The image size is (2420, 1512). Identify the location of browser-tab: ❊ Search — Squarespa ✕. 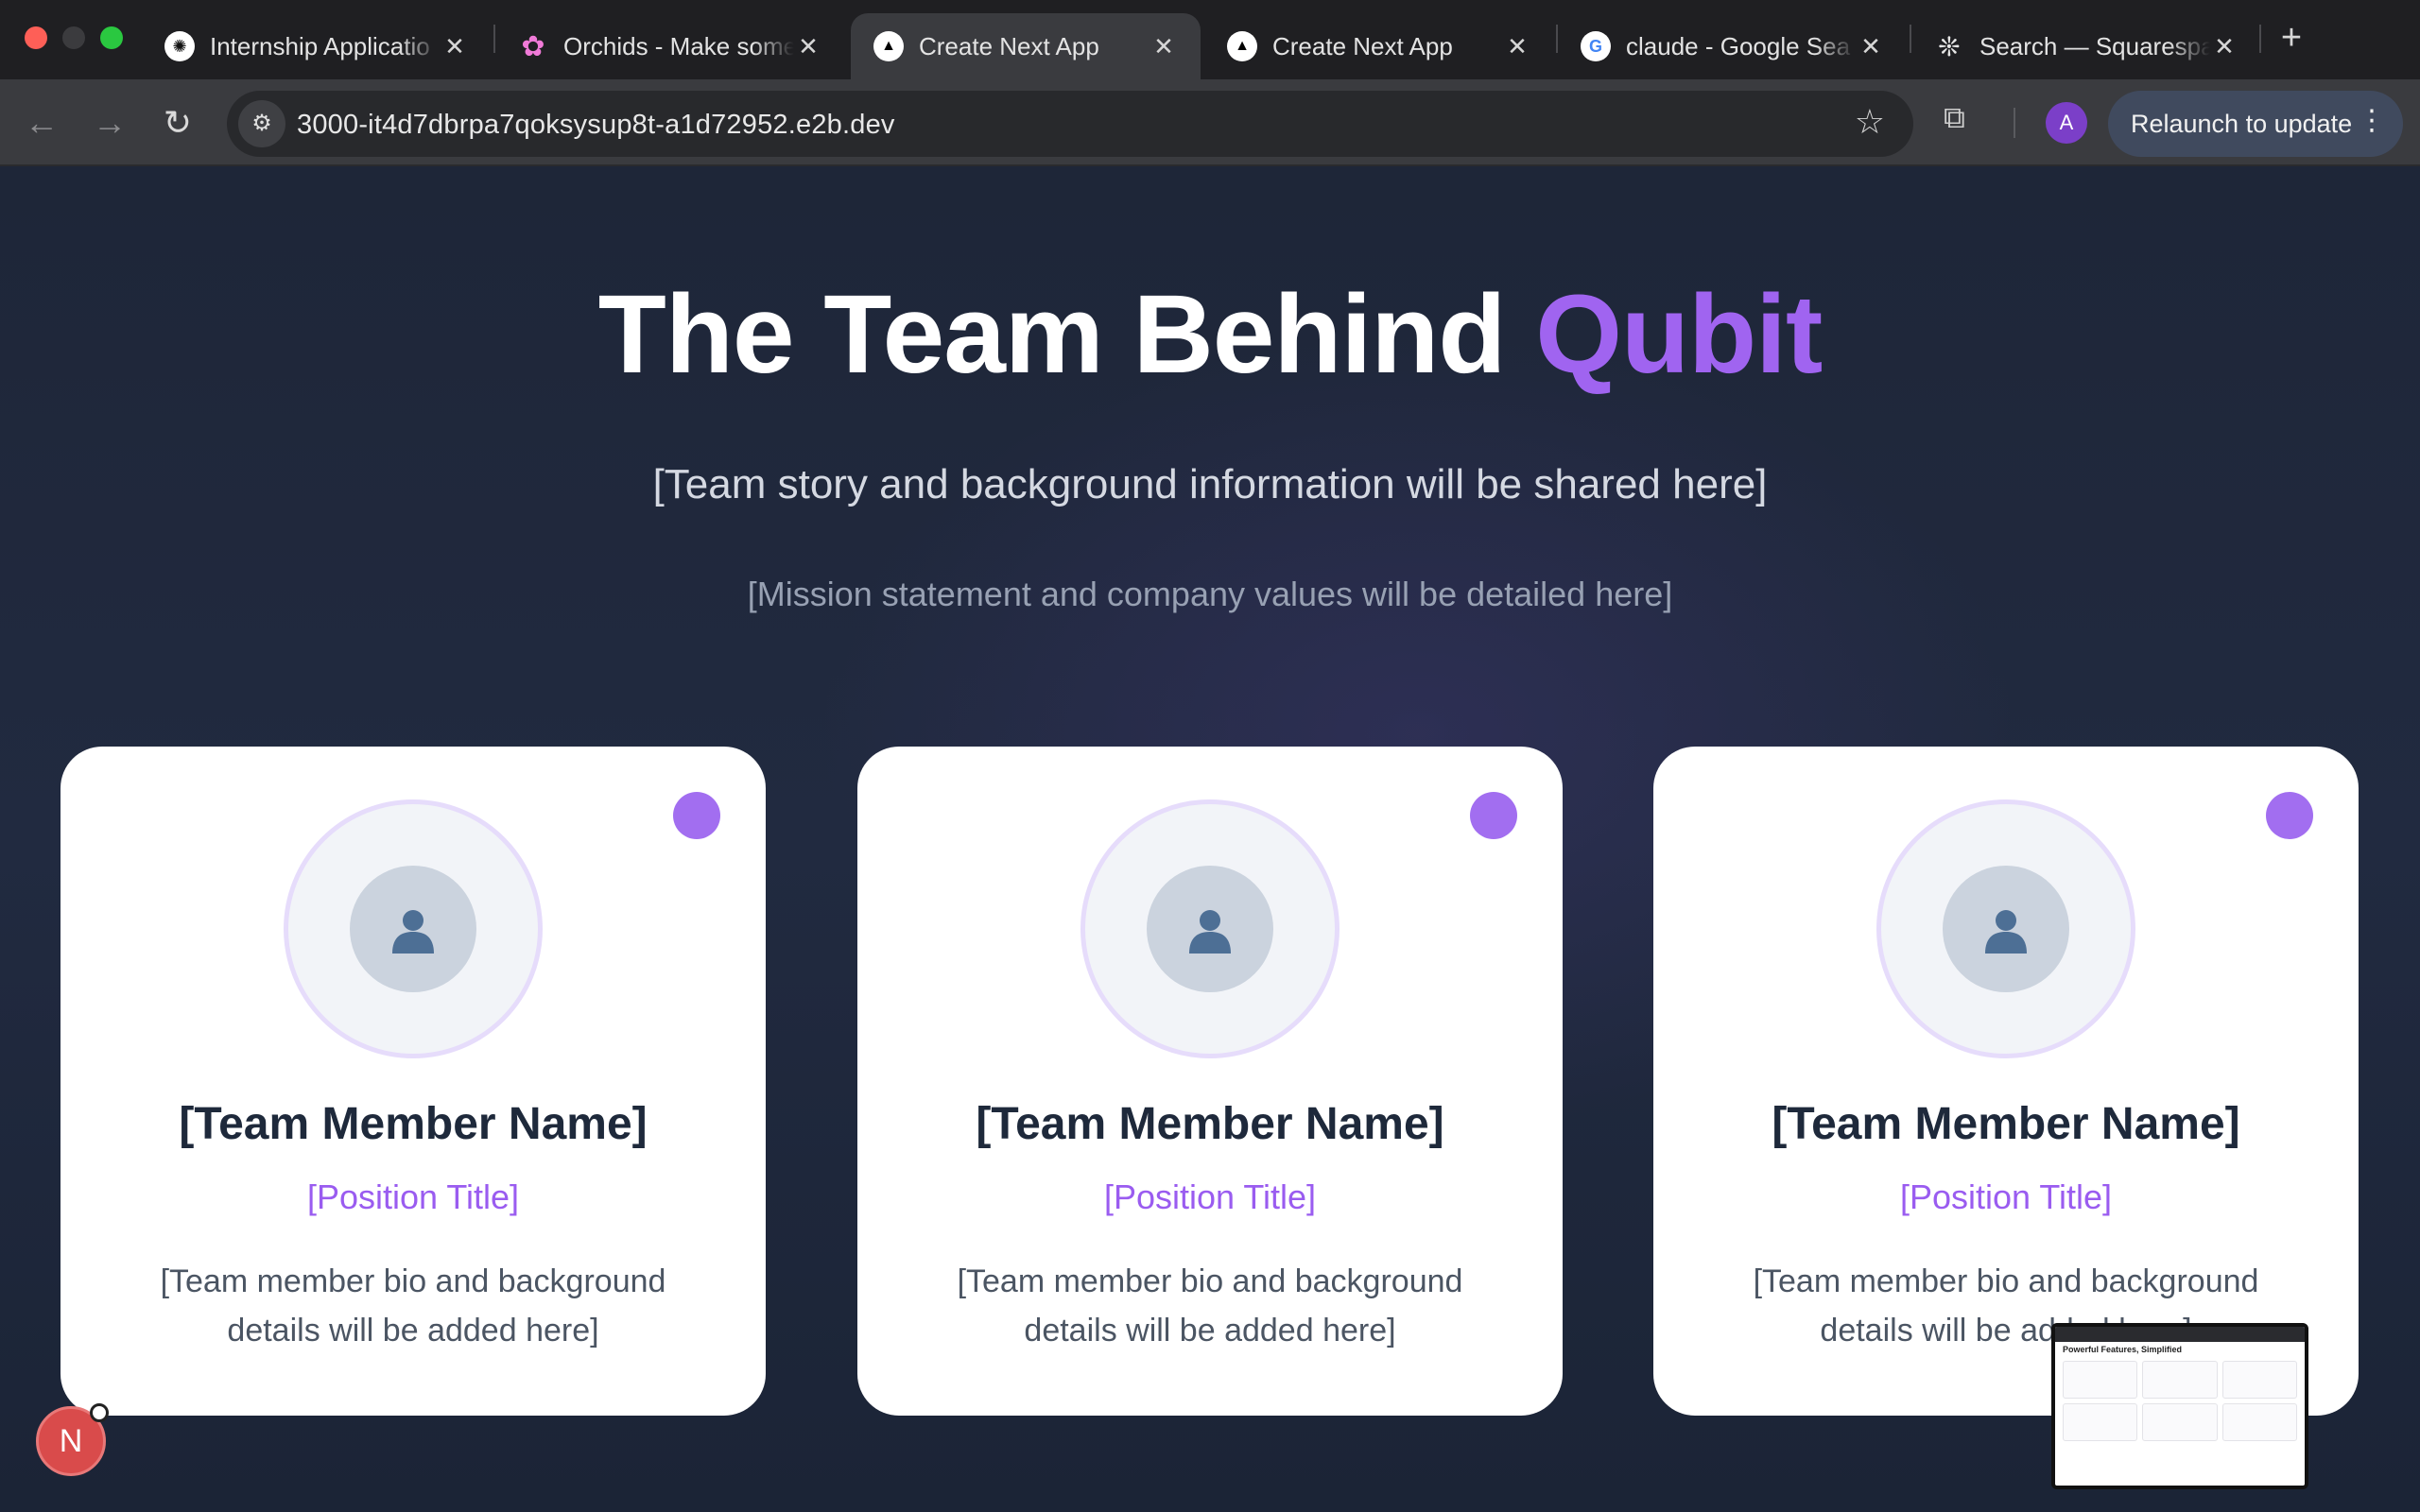
(2086, 46).